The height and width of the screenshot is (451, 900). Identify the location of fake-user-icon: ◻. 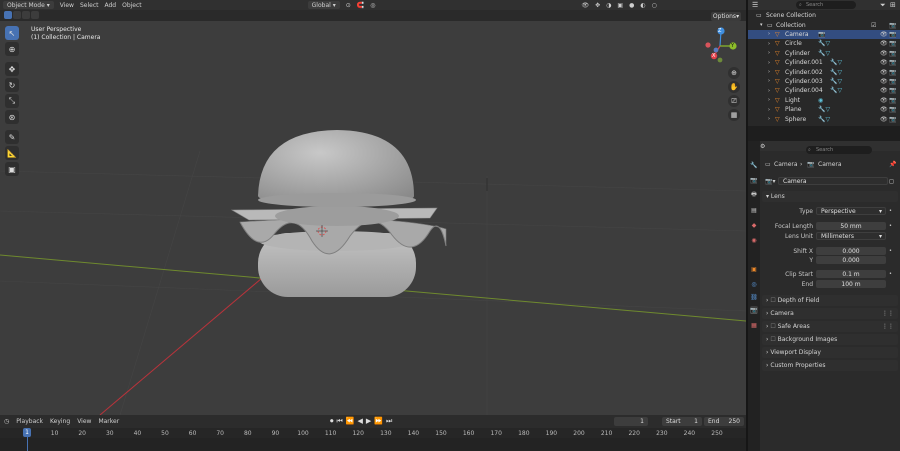
(891, 181).